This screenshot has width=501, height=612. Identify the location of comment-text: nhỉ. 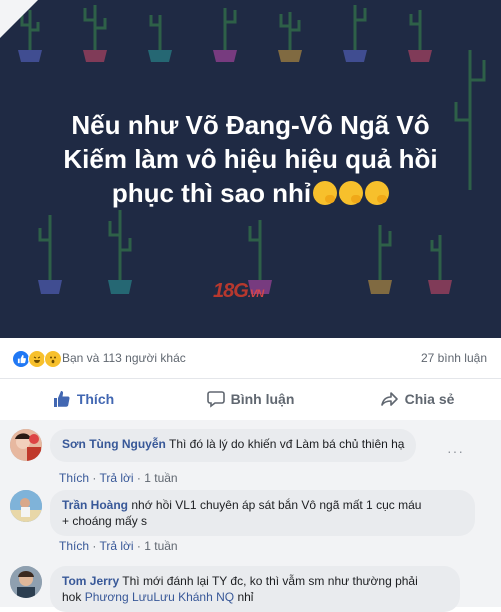
(245, 597).